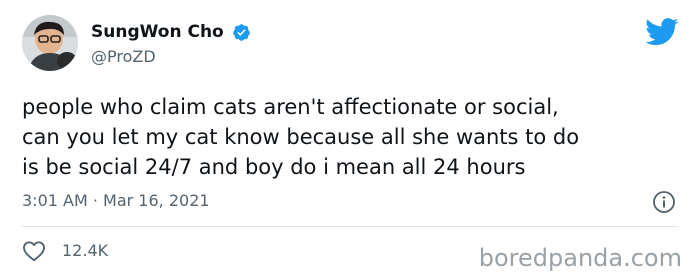  What do you see at coordinates (241, 32) in the screenshot?
I see `verified-badge-icon` at bounding box center [241, 32].